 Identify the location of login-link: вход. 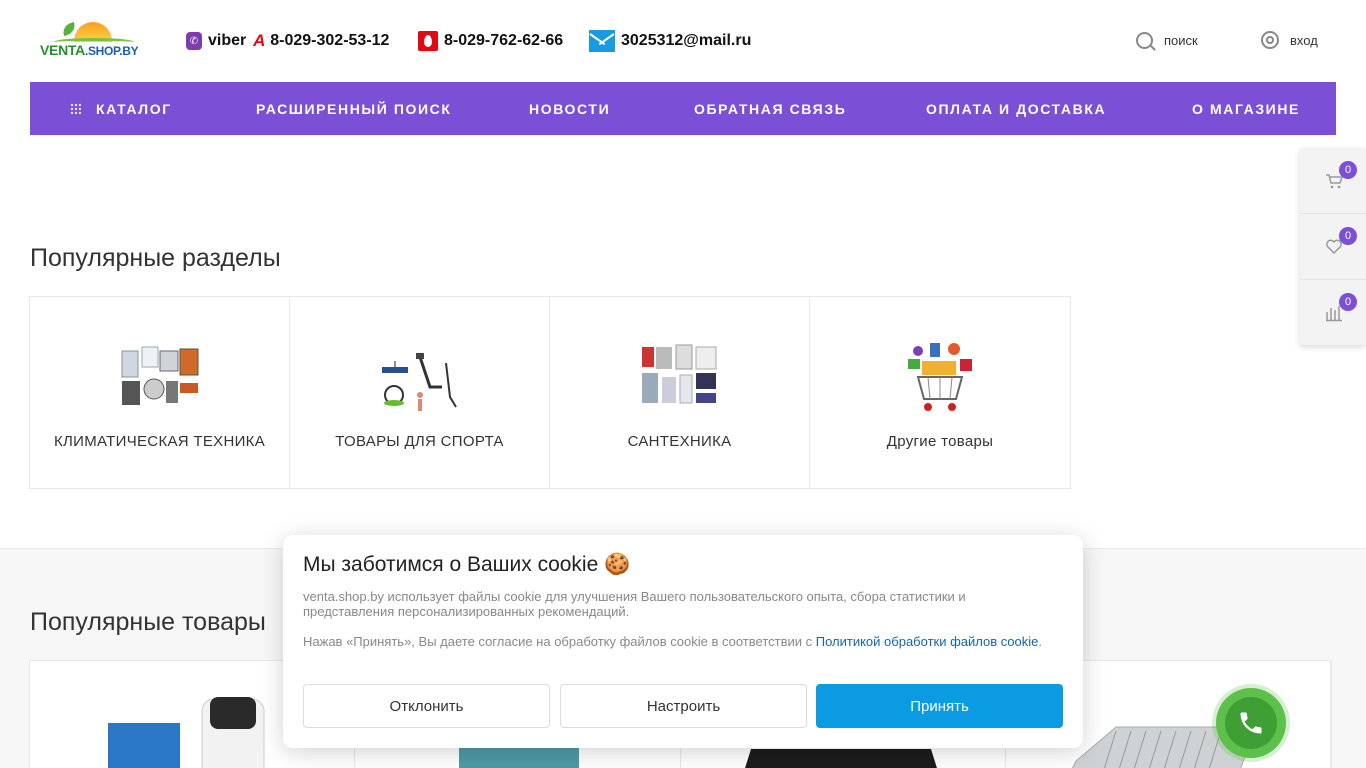
(1289, 40).